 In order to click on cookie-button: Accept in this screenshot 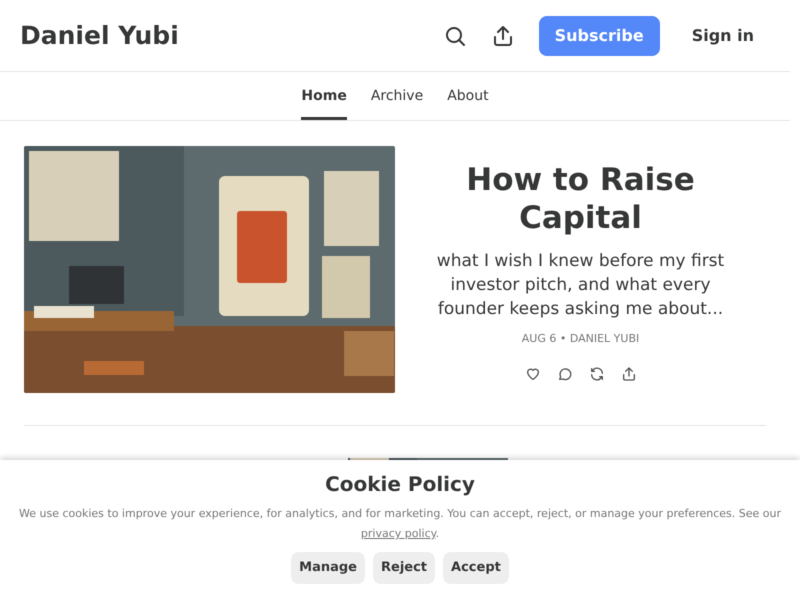, I will do `click(476, 568)`.